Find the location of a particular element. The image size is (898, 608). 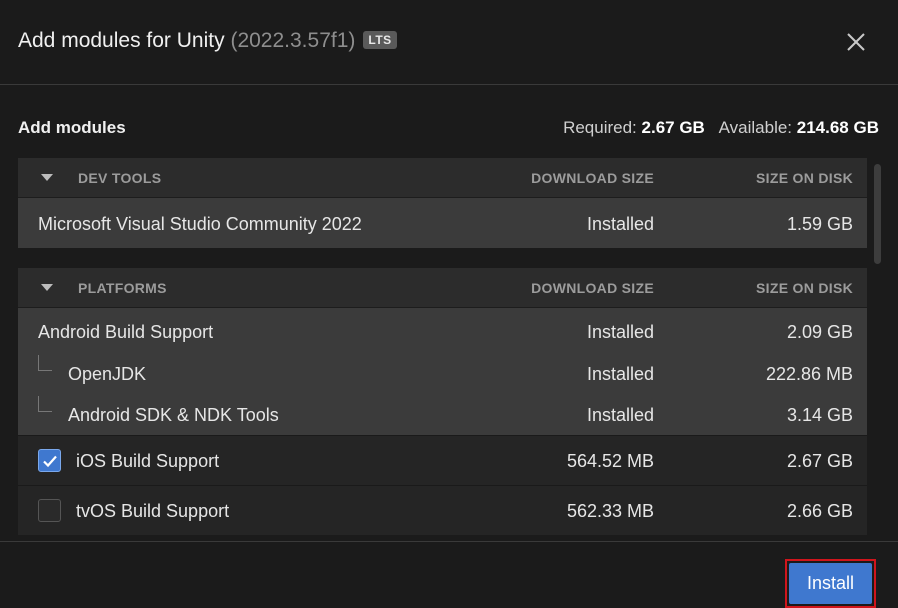

module-disk-size: 2.67 GB is located at coordinates (819, 461).